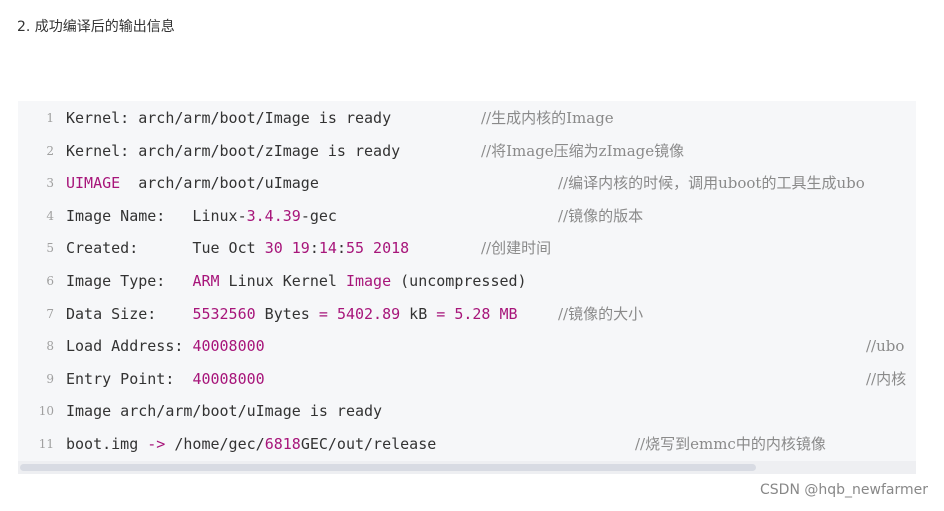  Describe the element at coordinates (96, 27) in the screenshot. I see `section-heading: 2. 成功编译后的输出信息` at that location.